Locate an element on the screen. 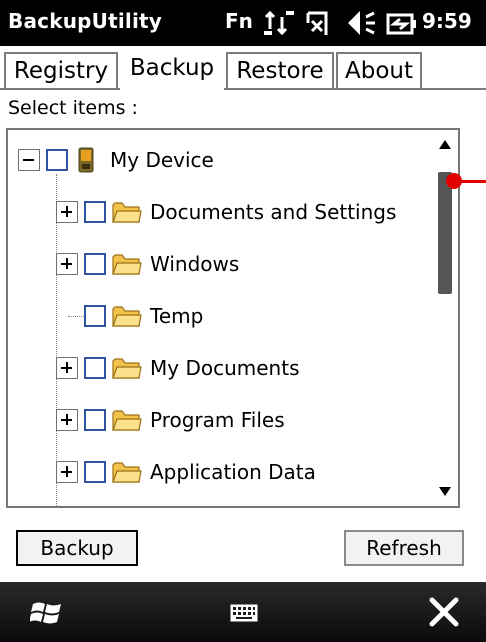  bottom-bar is located at coordinates (243, 612).